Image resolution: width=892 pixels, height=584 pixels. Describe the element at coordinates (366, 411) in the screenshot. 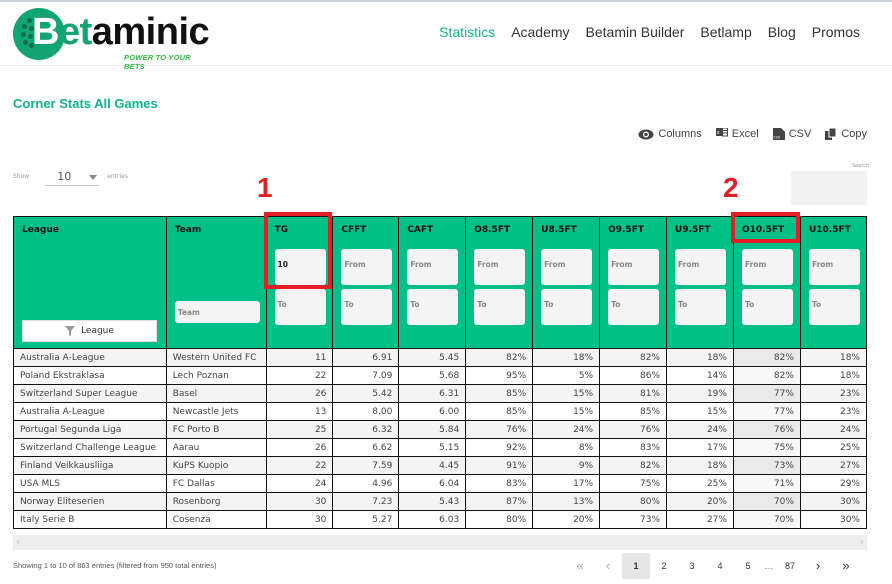

I see `cell-cfft: 8.00` at that location.